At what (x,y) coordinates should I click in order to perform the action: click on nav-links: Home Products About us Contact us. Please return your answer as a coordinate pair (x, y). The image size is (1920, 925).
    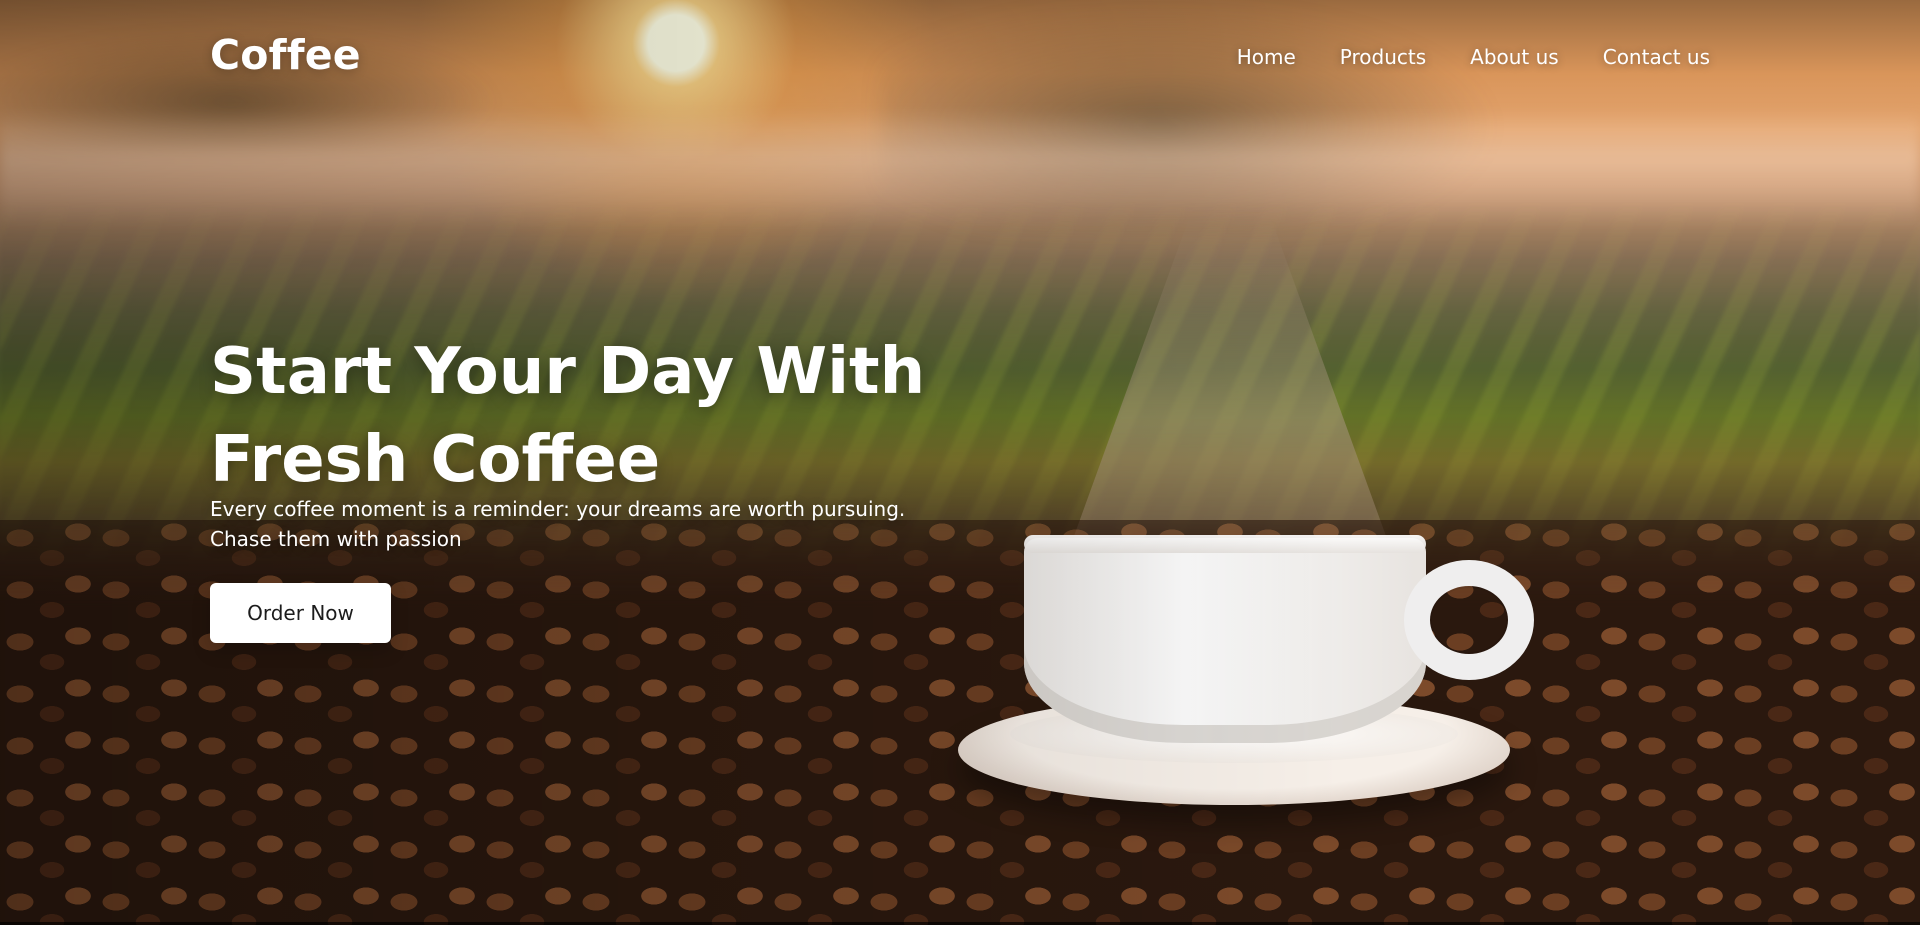
    Looking at the image, I should click on (1473, 57).